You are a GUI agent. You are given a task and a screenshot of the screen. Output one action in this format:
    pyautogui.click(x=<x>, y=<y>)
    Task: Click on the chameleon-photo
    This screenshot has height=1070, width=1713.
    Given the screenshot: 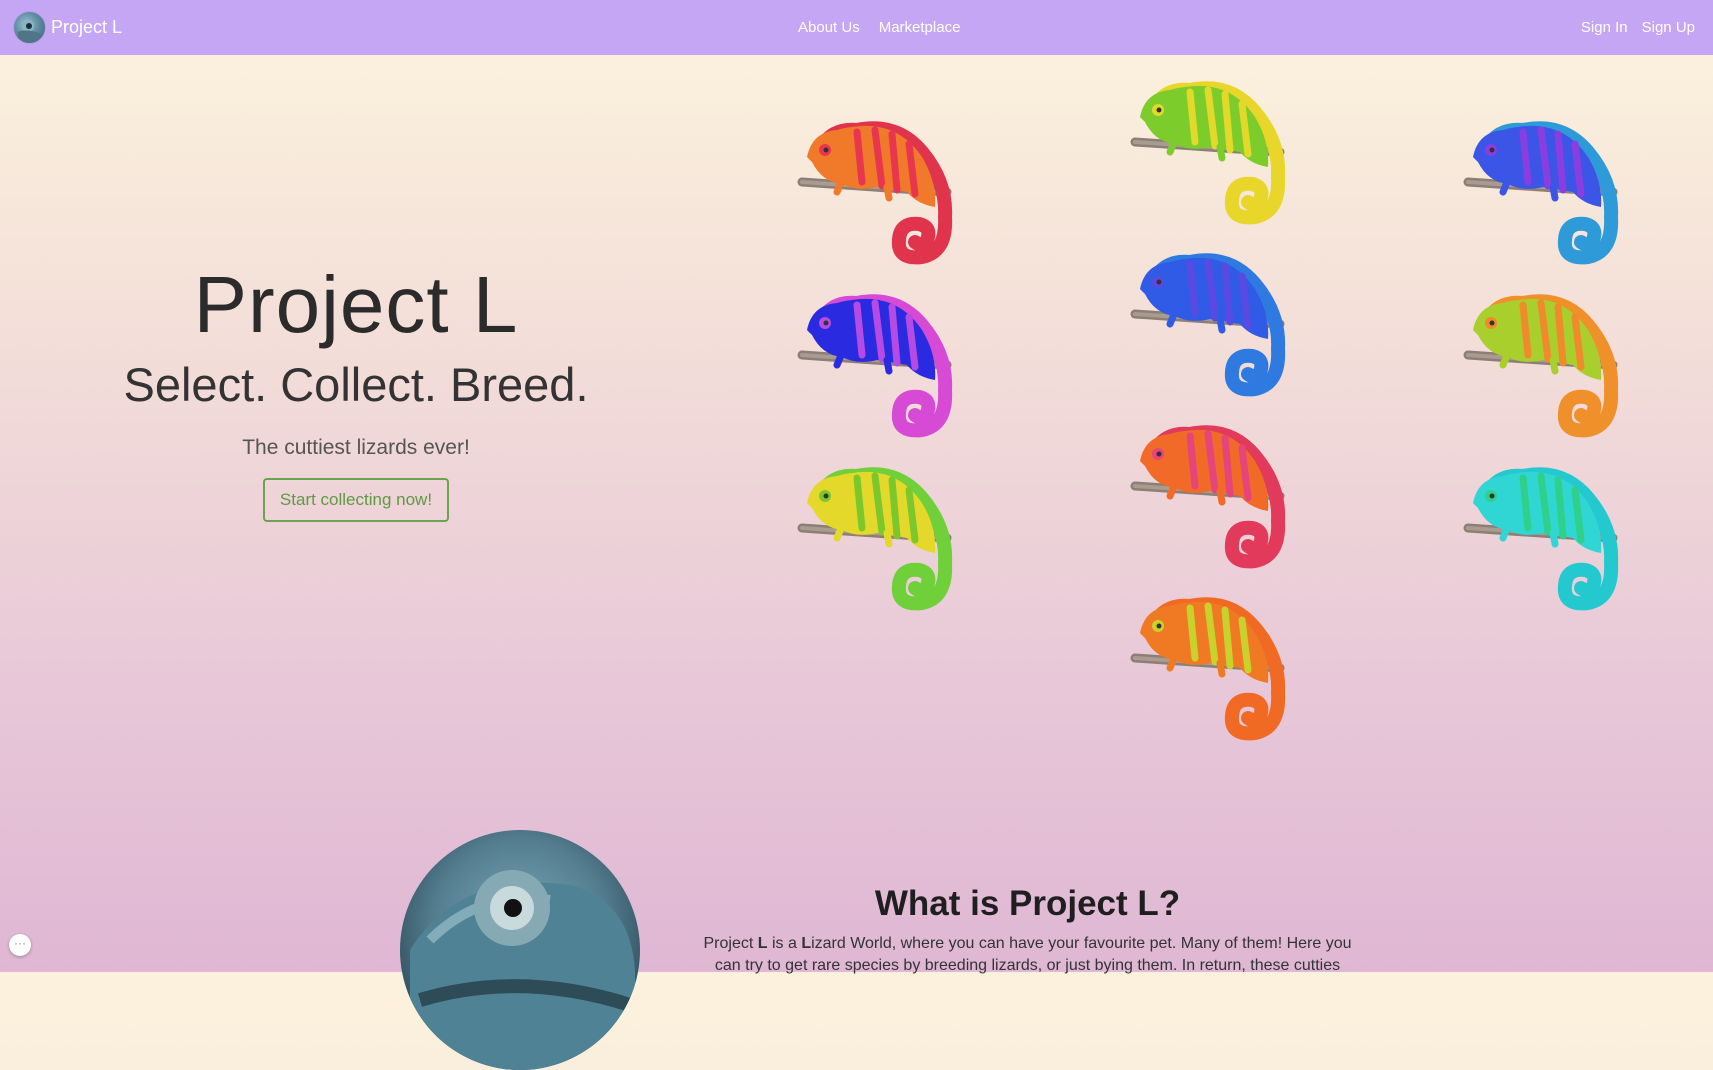 What is the action you would take?
    pyautogui.click(x=520, y=950)
    